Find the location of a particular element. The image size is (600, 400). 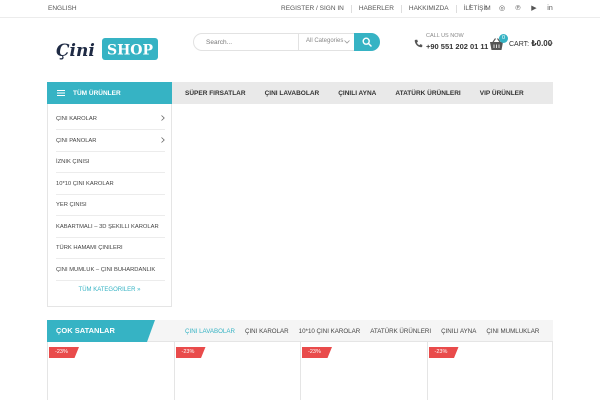

all-products-button: TÜM ÜRÜNLER is located at coordinates (109, 93).